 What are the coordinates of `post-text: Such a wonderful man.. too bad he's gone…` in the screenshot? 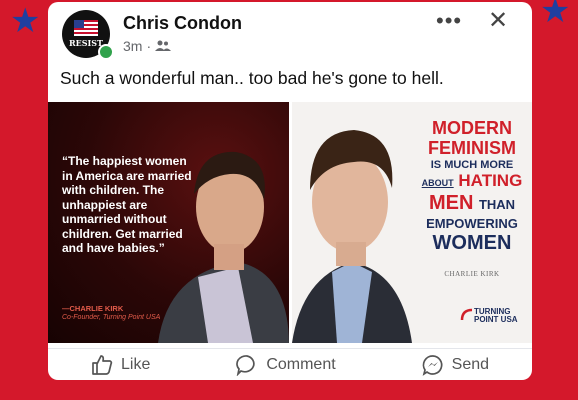 It's located at (252, 78).